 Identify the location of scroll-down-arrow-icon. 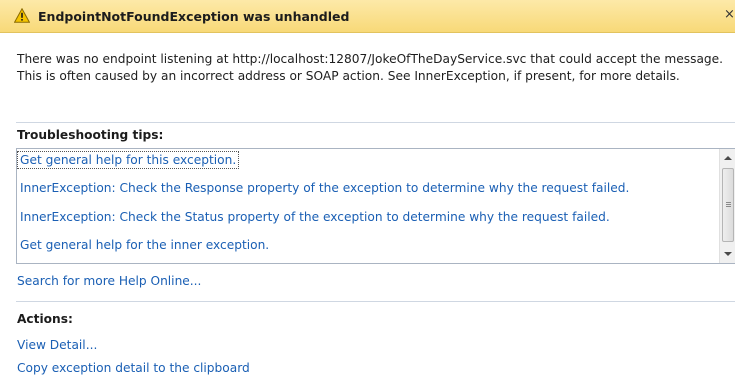
(728, 254).